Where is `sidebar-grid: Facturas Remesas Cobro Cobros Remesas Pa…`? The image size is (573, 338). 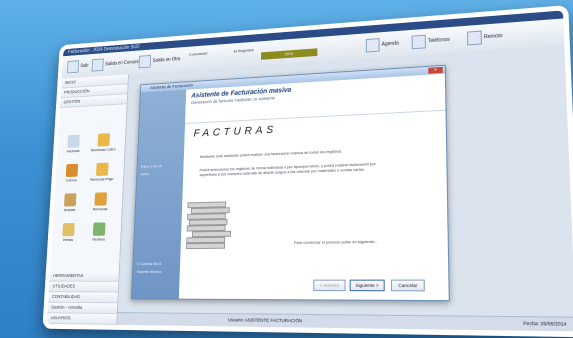 sidebar-grid: Facturas Remesas Cobro Cobros Remesas Pa… is located at coordinates (92, 186).